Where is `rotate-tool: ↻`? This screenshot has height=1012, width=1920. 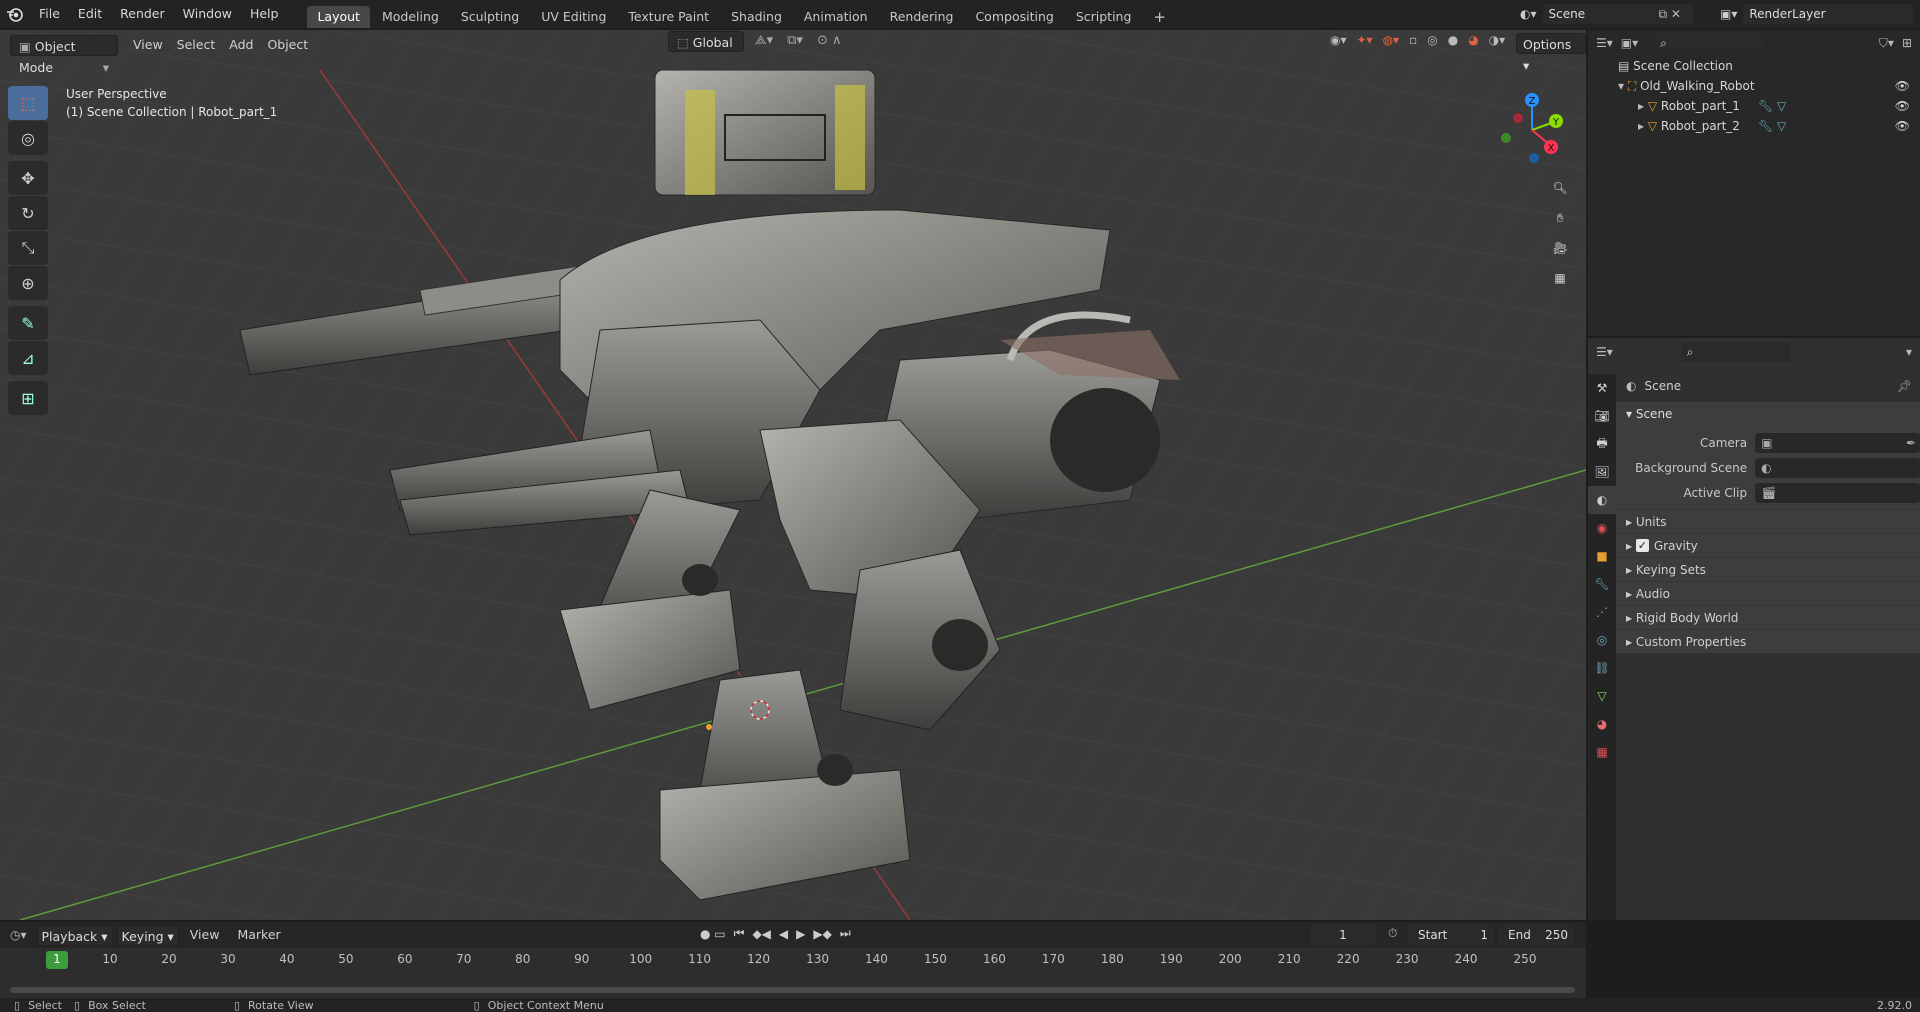
rotate-tool: ↻ is located at coordinates (28, 213).